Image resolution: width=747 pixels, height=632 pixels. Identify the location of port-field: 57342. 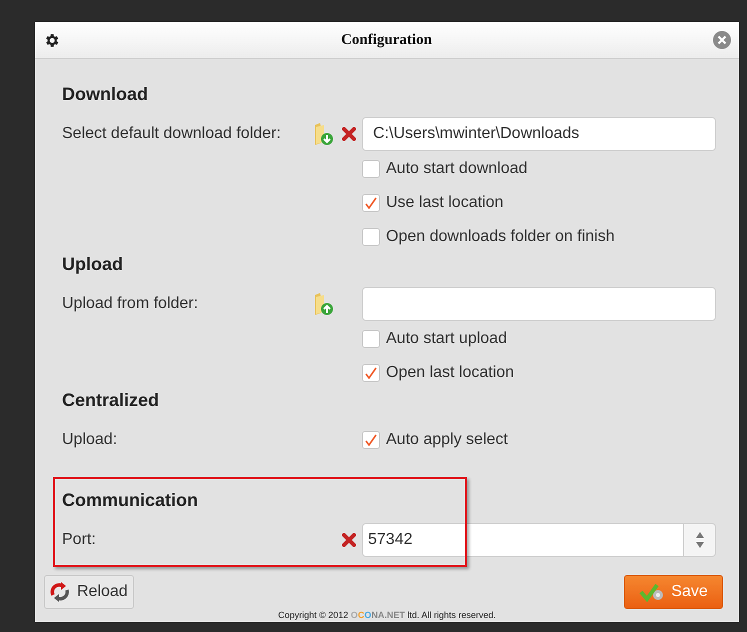
(523, 540).